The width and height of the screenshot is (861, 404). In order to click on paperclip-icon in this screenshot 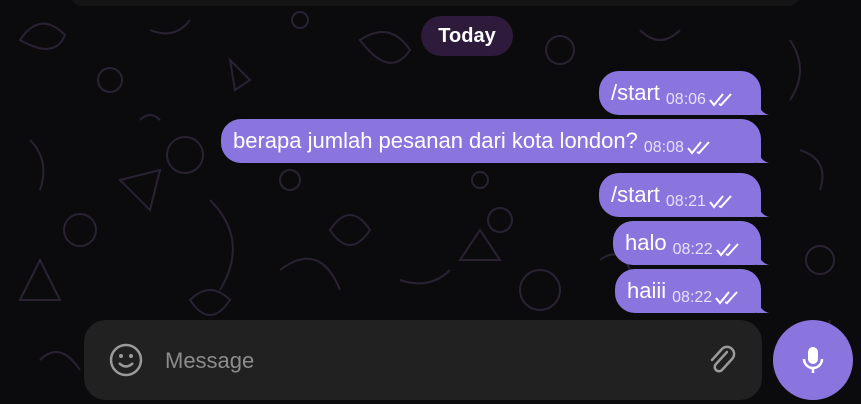, I will do `click(722, 360)`.